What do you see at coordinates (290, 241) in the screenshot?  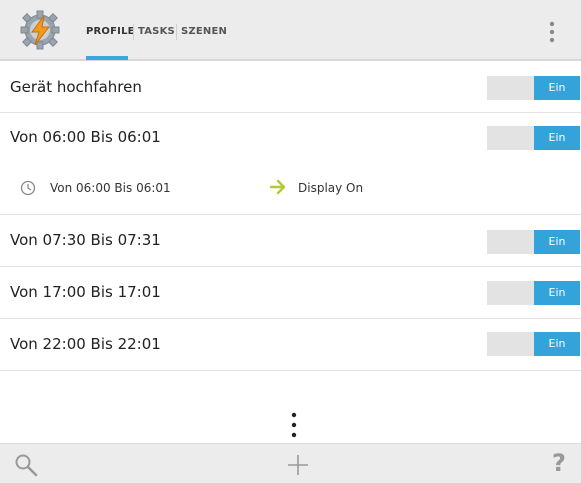 I see `profile-row: Von 07:30 Bis 07:31 Ein` at bounding box center [290, 241].